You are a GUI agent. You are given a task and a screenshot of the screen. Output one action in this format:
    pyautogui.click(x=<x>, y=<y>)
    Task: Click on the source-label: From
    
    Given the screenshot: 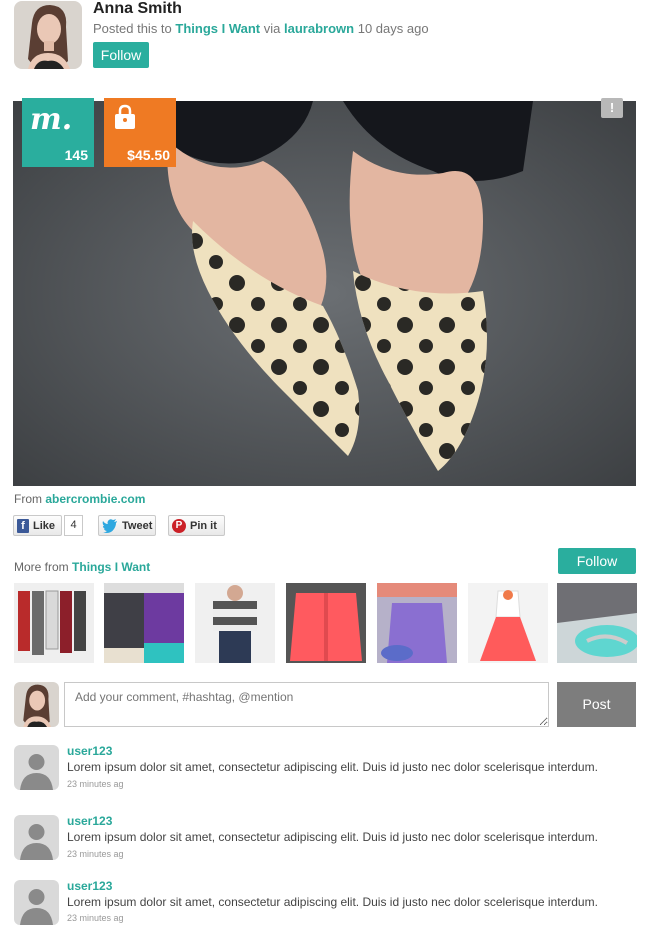 What is the action you would take?
    pyautogui.click(x=28, y=499)
    